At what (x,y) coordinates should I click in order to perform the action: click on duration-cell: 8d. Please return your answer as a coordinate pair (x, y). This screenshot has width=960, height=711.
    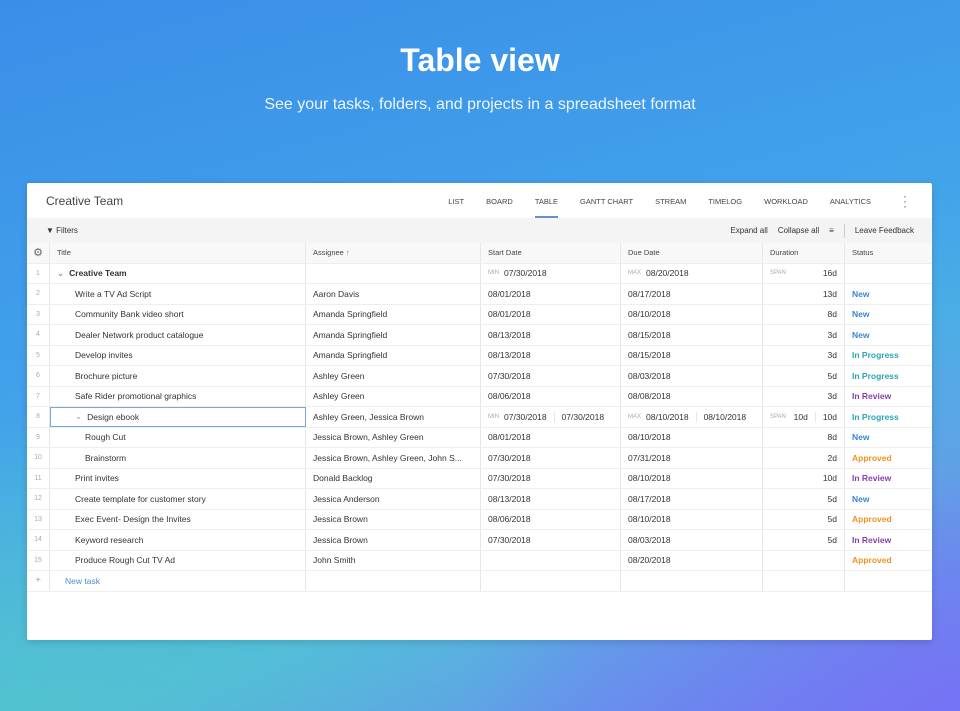
    Looking at the image, I should click on (804, 314).